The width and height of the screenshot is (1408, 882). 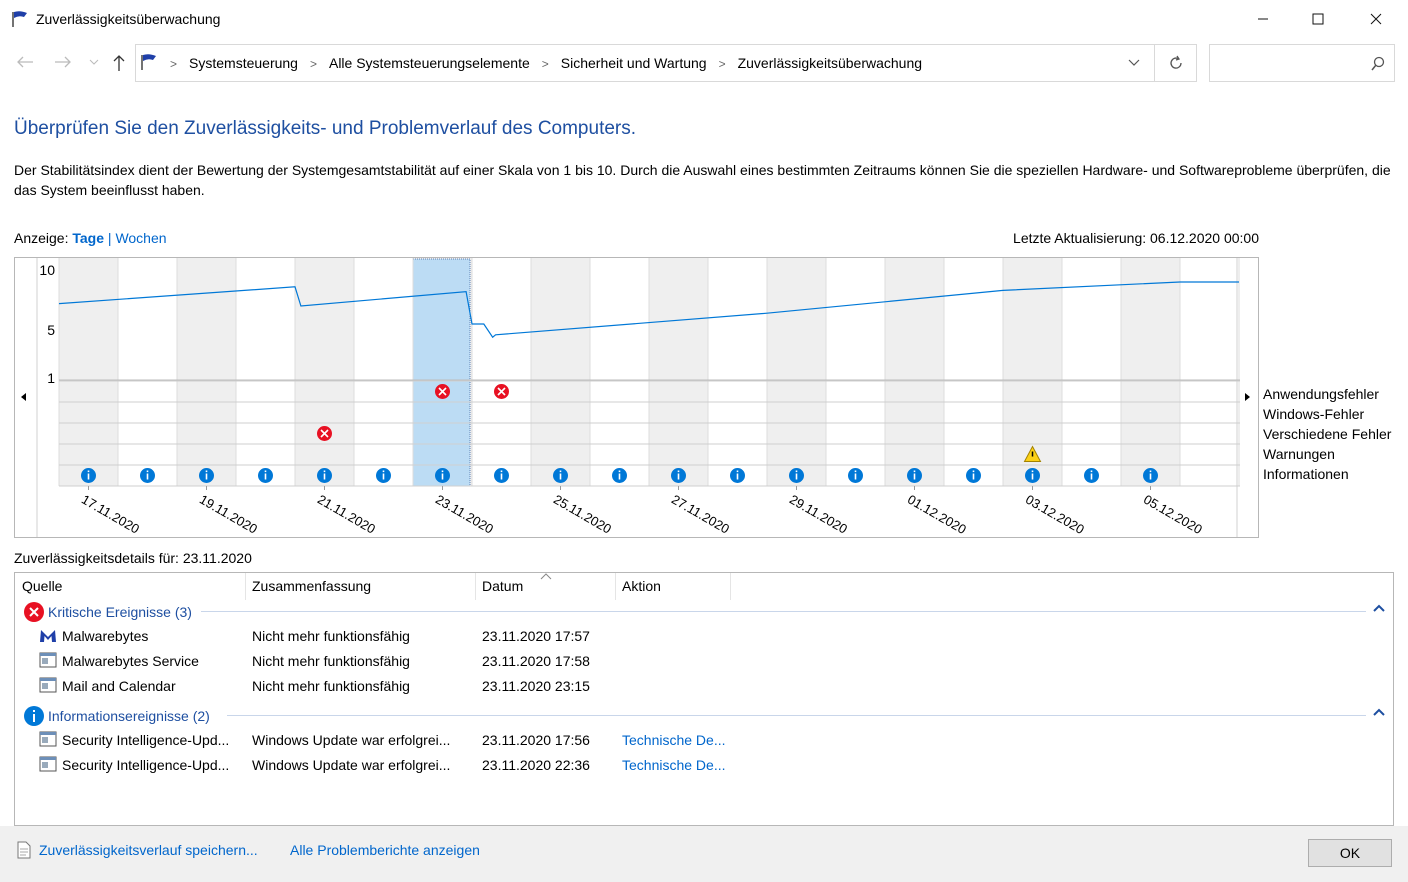 I want to click on x-tick-label: 21.11.2020, so click(x=346, y=514).